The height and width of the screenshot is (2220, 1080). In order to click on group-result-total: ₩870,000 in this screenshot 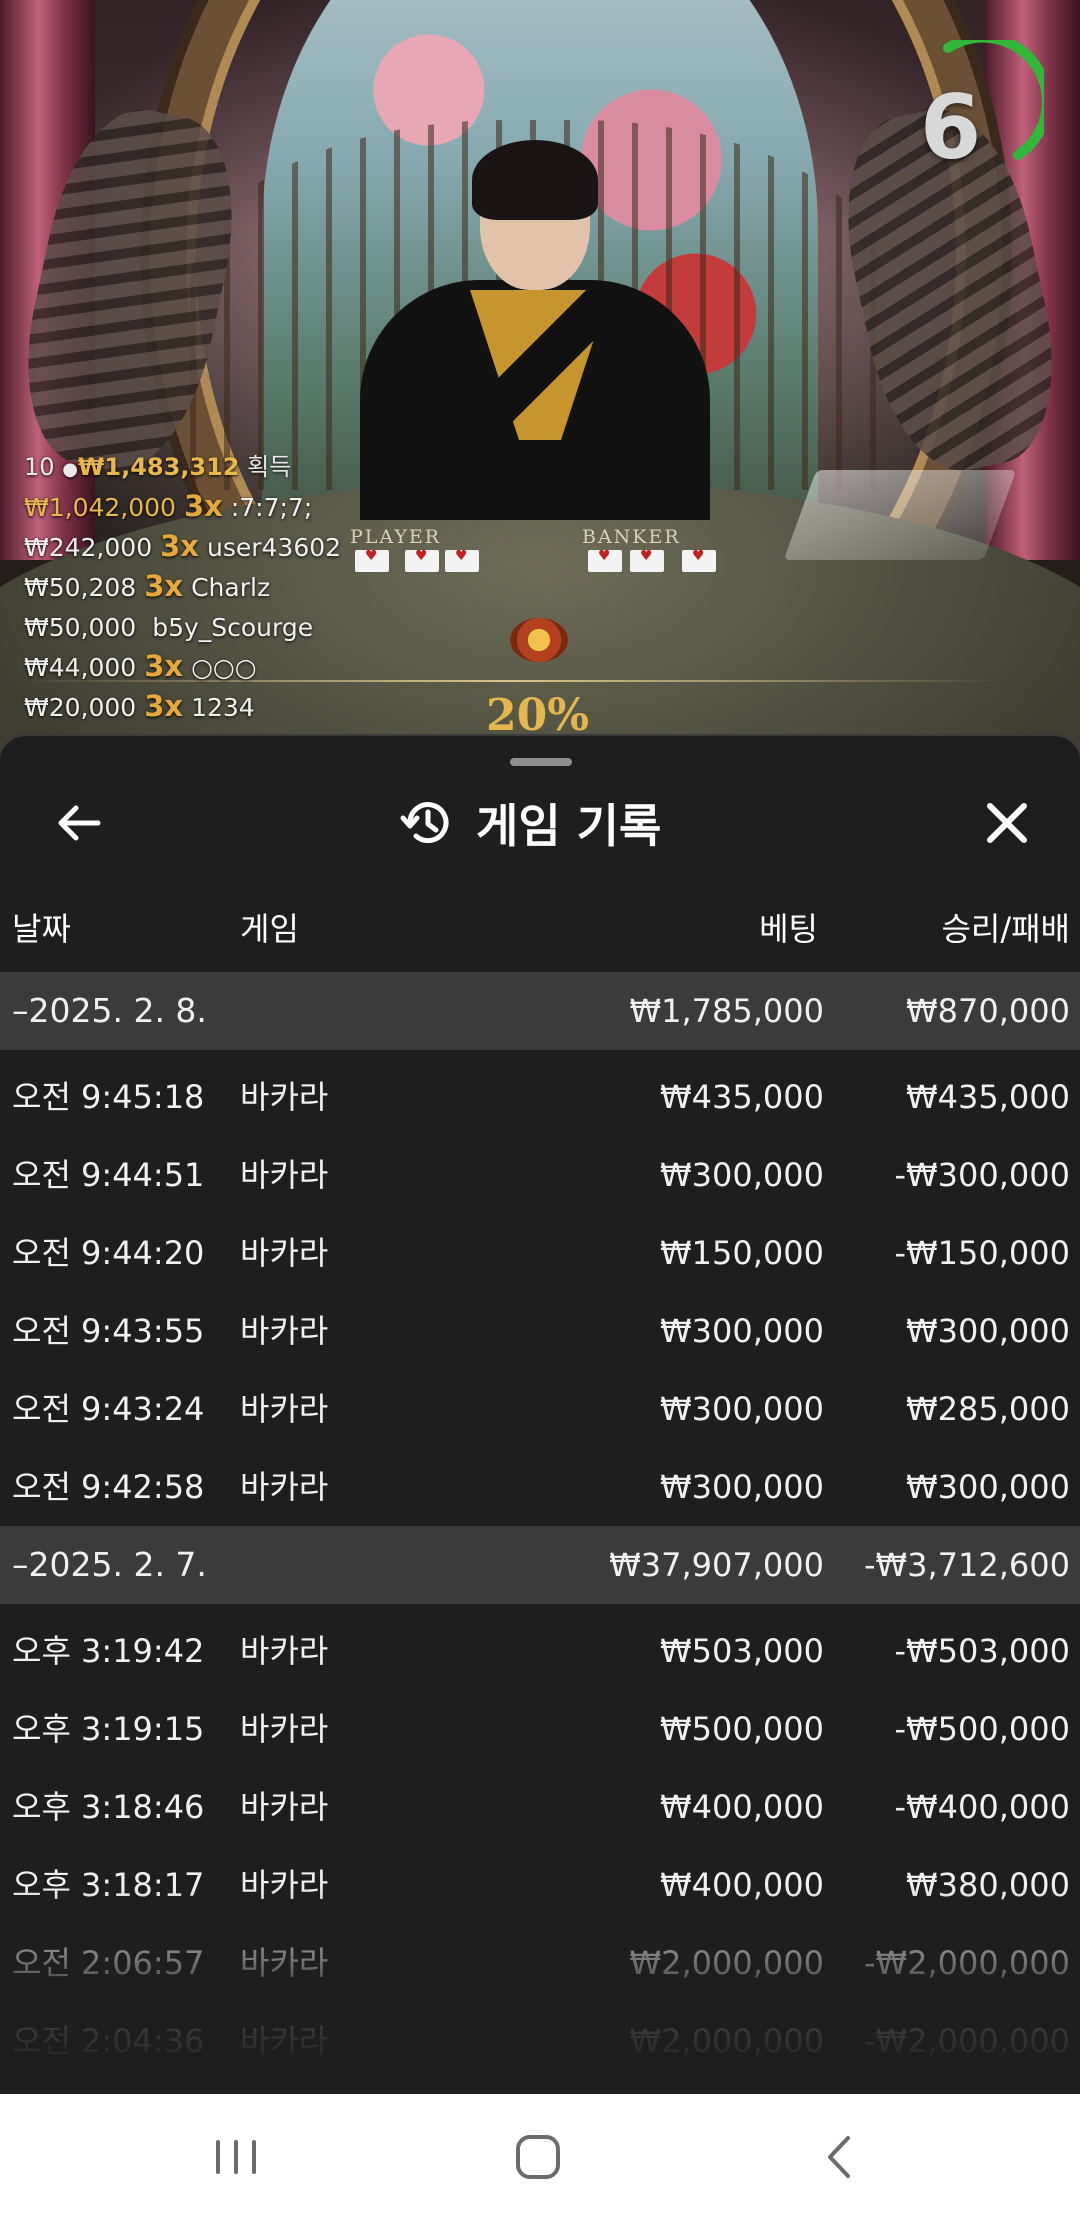, I will do `click(988, 1011)`.